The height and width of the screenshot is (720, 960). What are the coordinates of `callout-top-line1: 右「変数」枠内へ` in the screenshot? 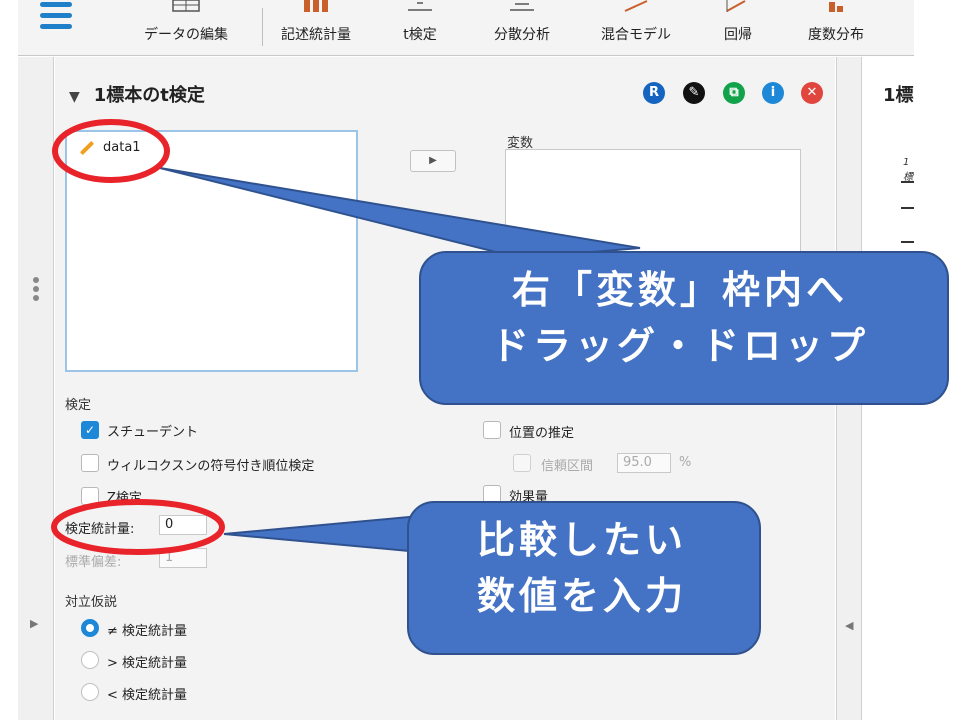 It's located at (679, 290).